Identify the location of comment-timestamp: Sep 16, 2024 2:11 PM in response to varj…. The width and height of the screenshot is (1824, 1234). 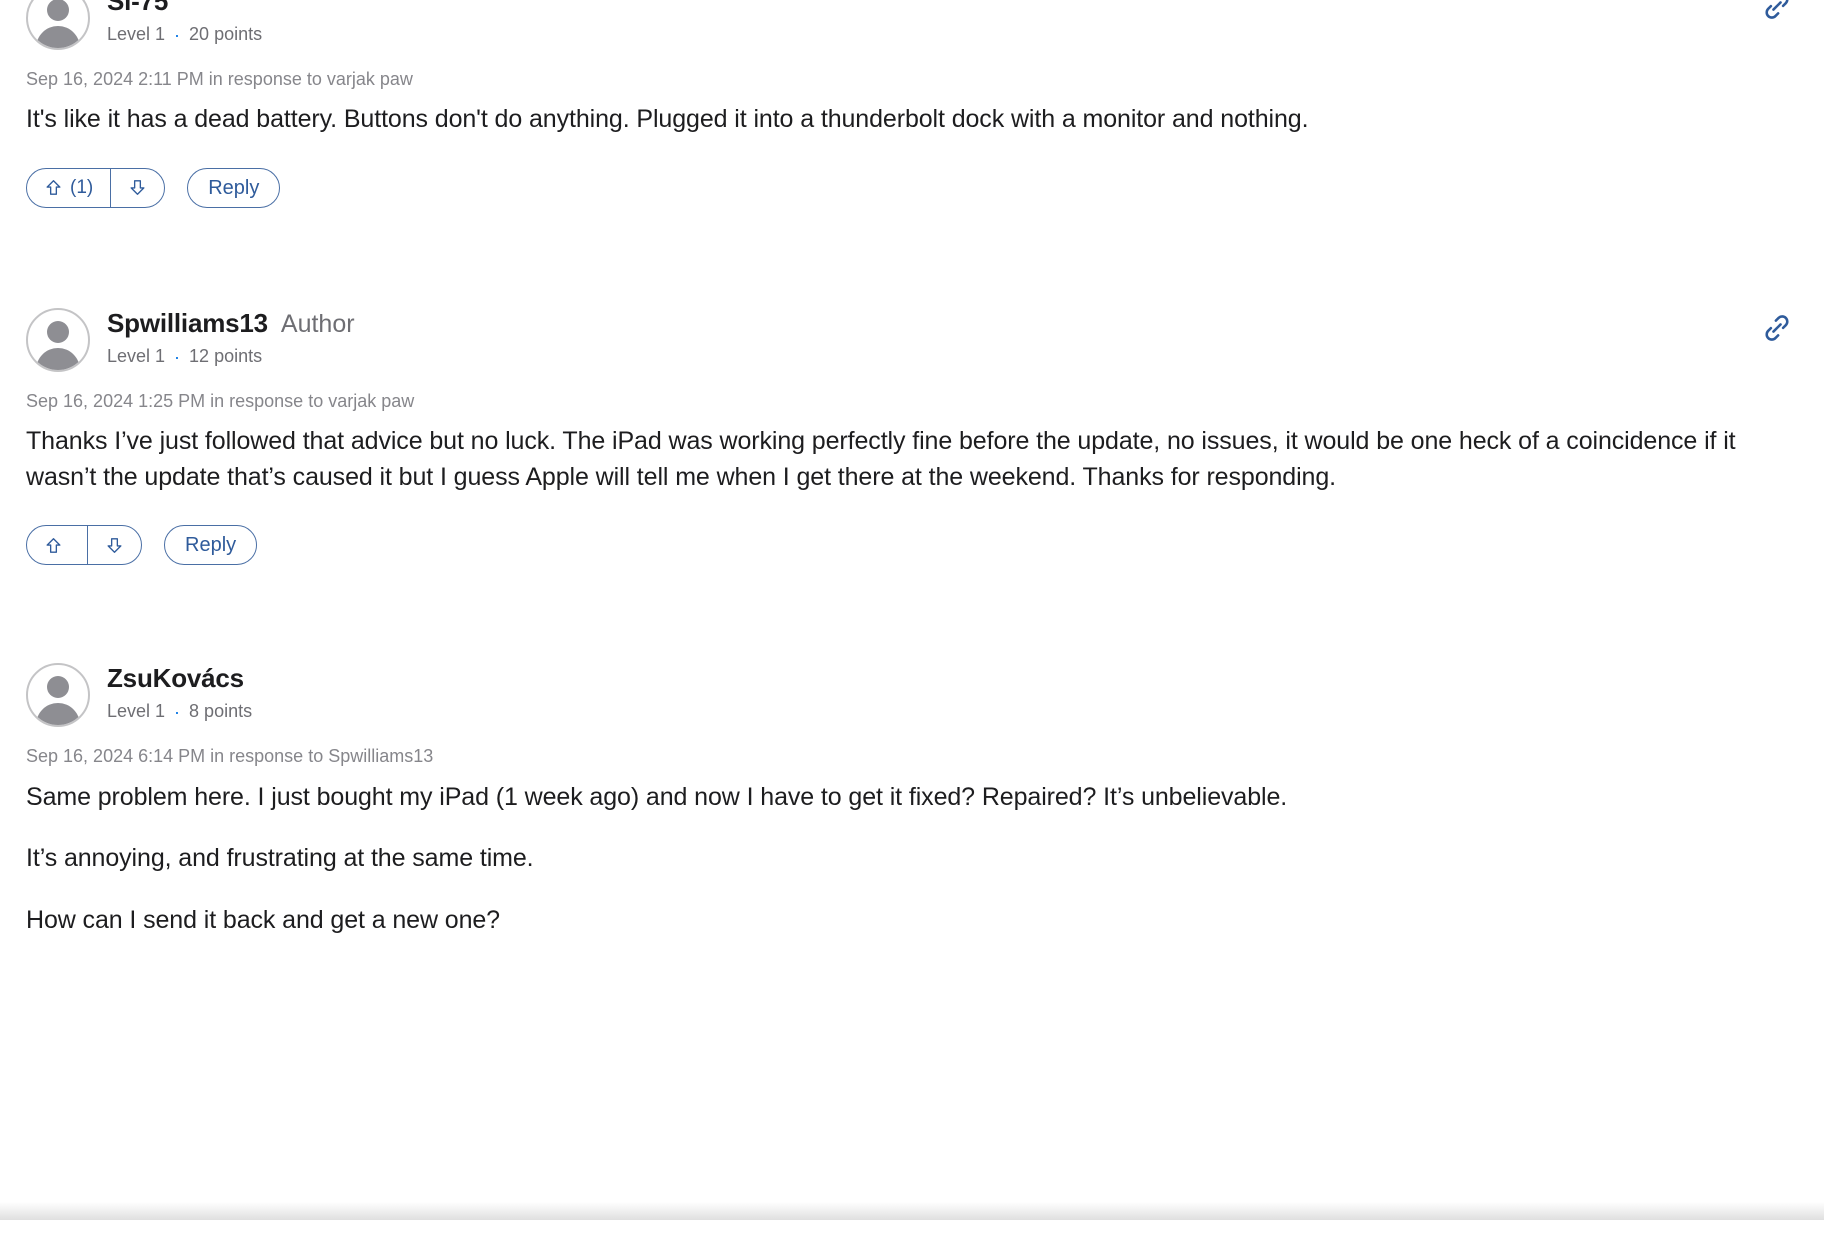
(219, 79).